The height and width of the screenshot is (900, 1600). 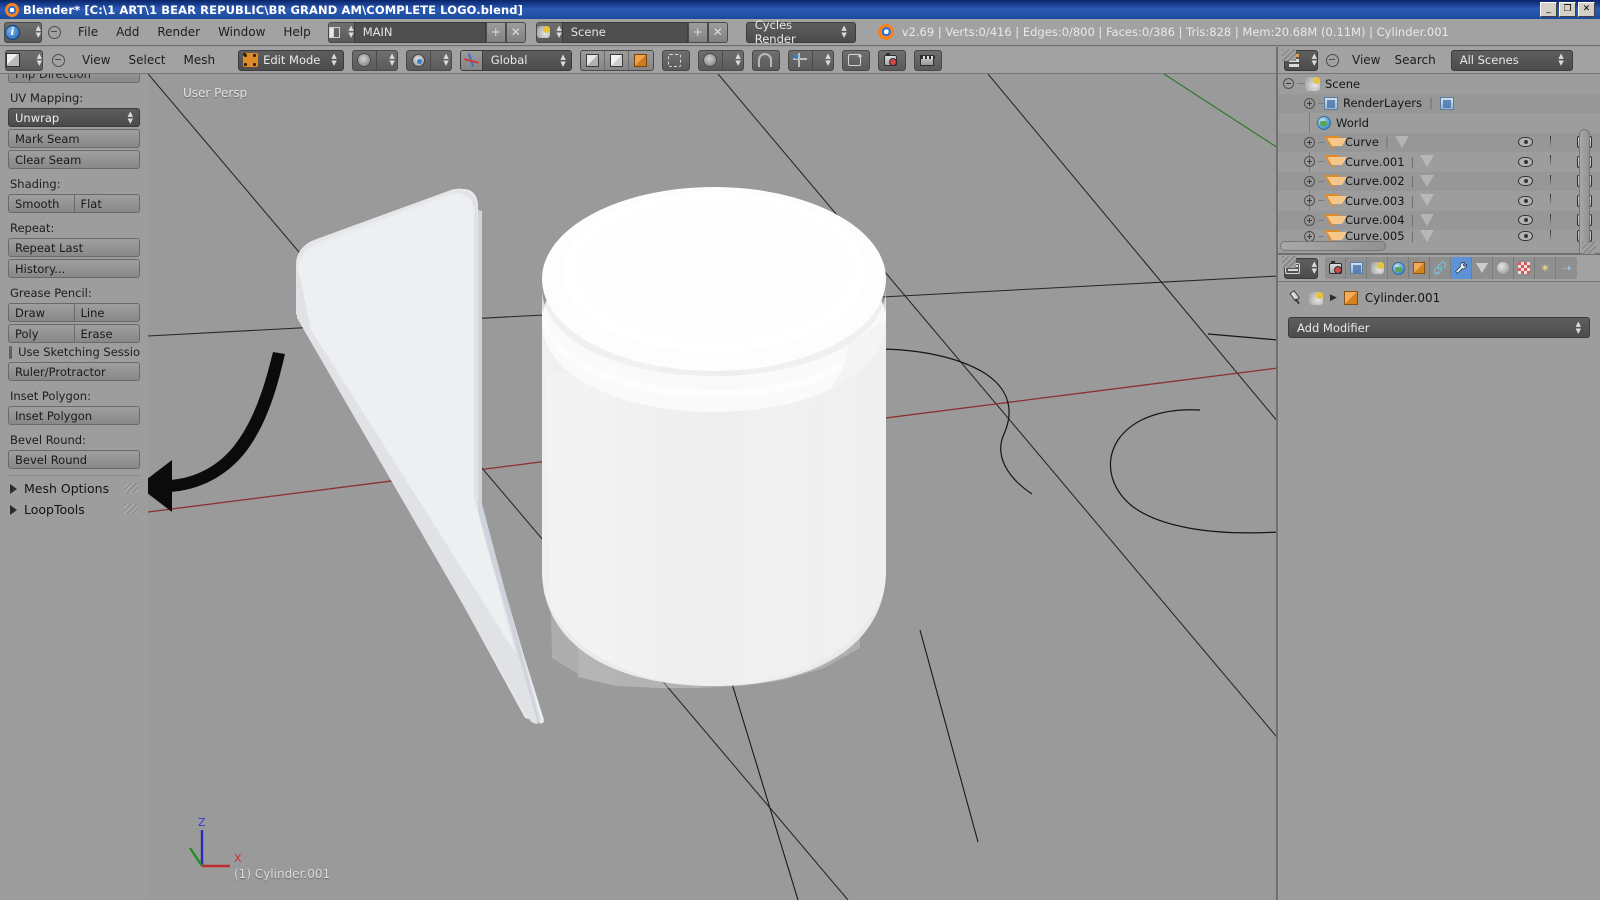 What do you see at coordinates (146, 60) in the screenshot?
I see `viewport-menu-select: Select` at bounding box center [146, 60].